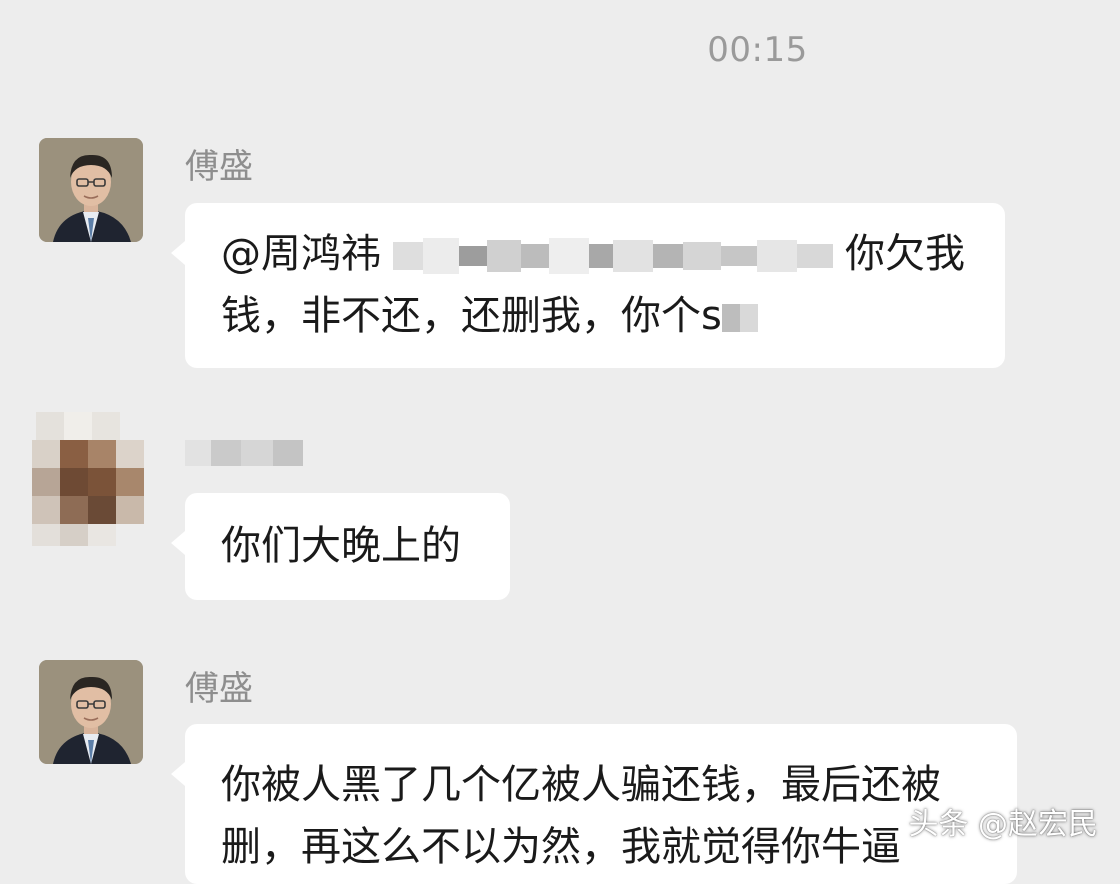 This screenshot has width=1120, height=884. I want to click on blurred-sender-name, so click(244, 453).